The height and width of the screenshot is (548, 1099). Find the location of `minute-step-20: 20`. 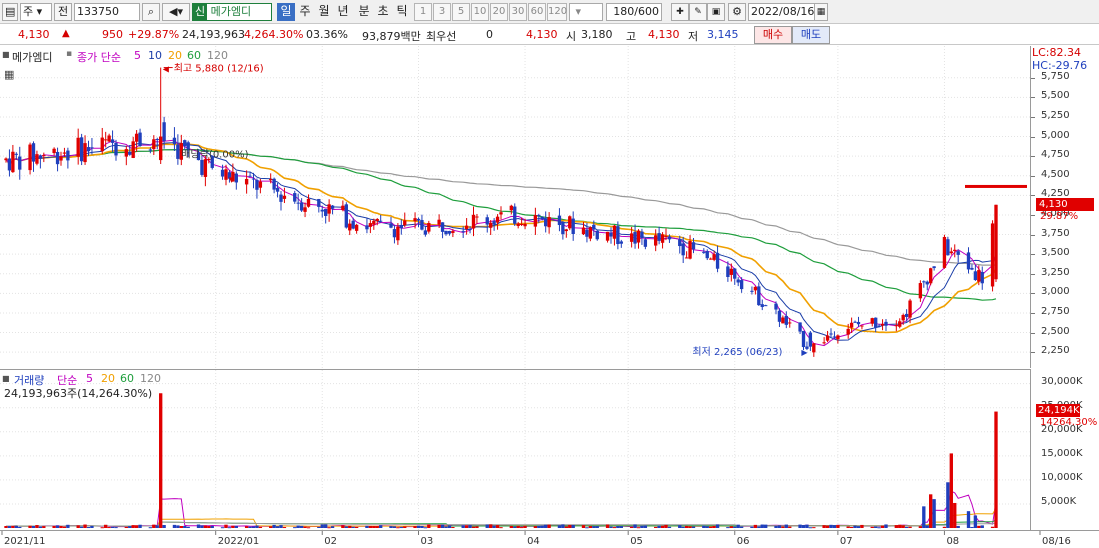

minute-step-20: 20 is located at coordinates (499, 12).